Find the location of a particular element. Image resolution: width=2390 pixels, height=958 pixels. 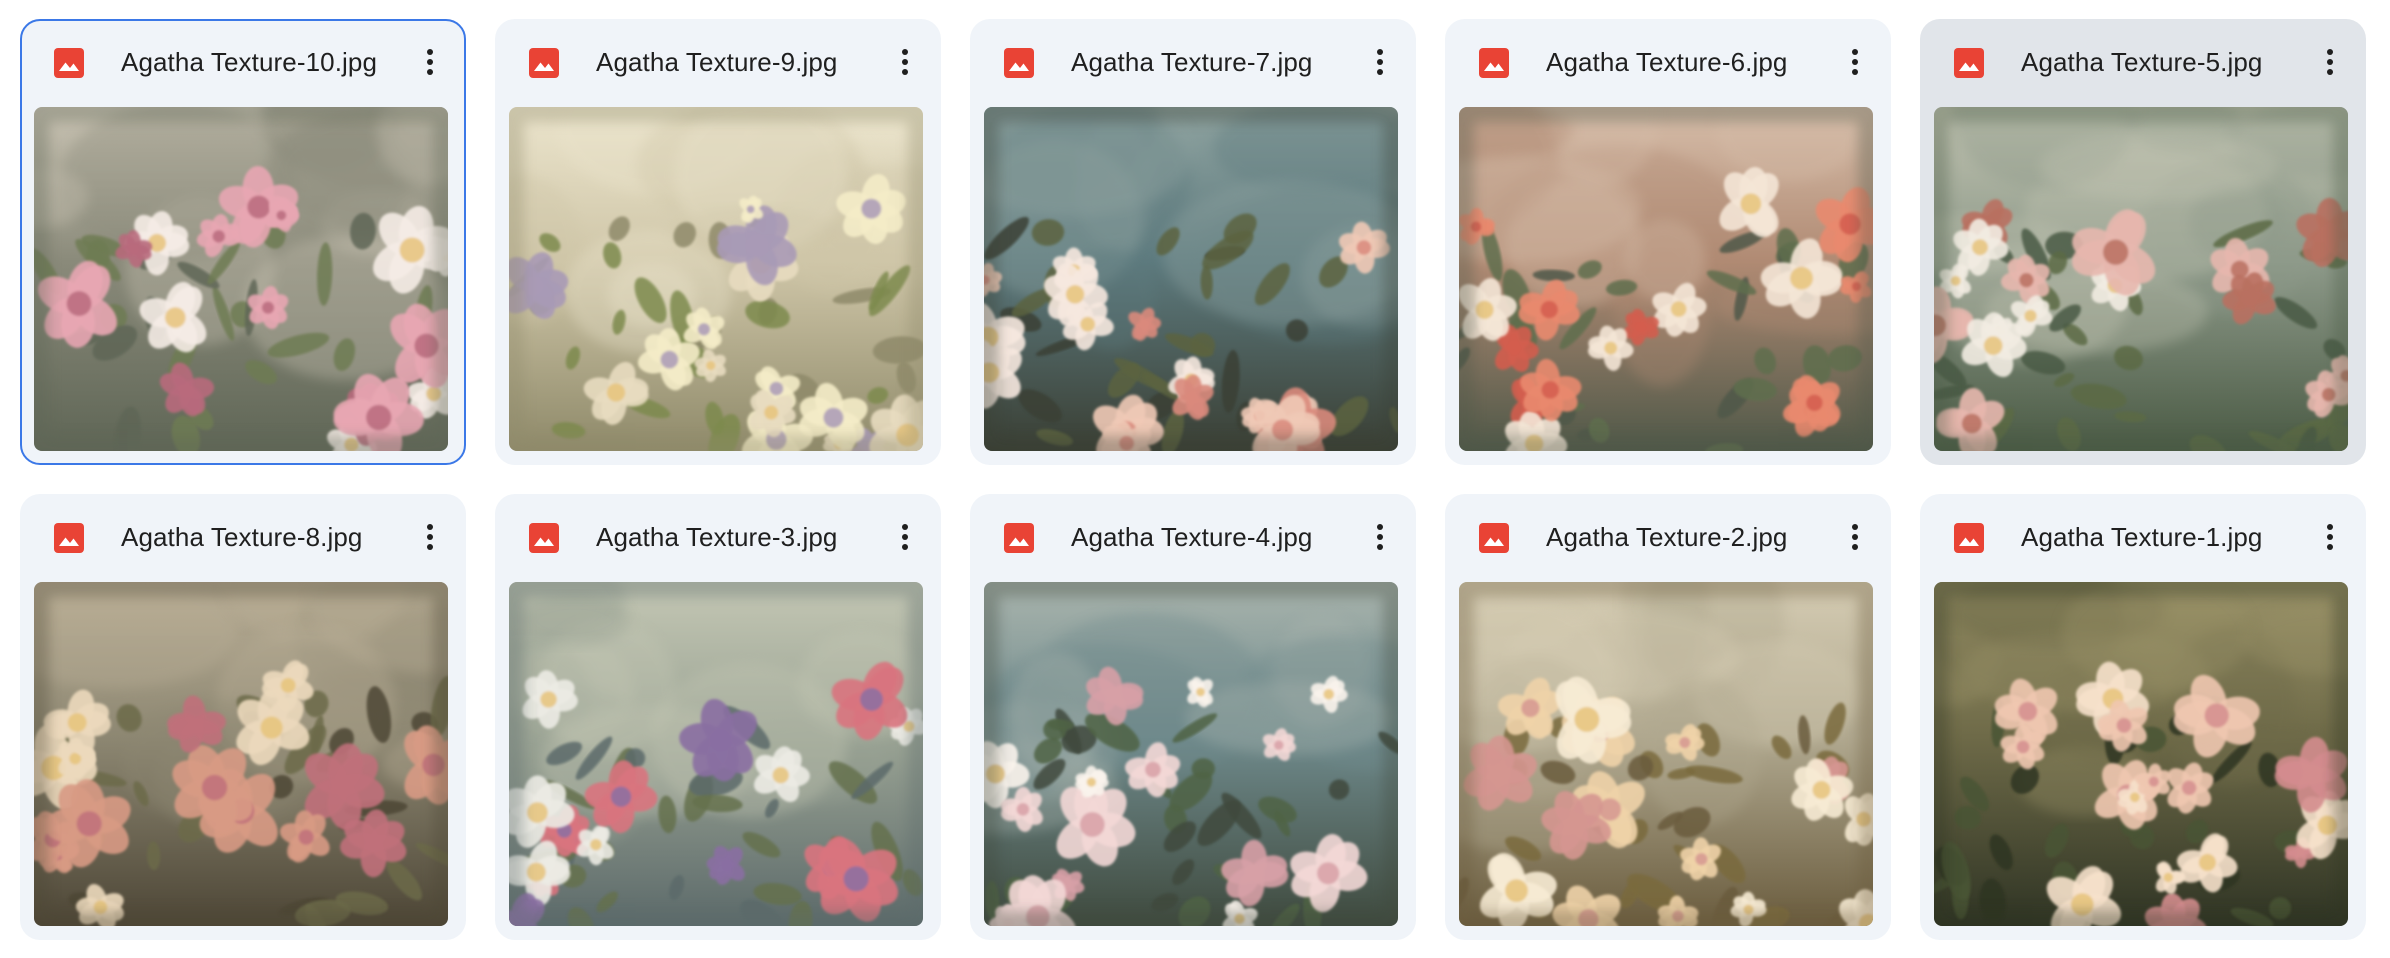

file-card-header: Agatha Texture-6.jpg is located at coordinates (1668, 62).